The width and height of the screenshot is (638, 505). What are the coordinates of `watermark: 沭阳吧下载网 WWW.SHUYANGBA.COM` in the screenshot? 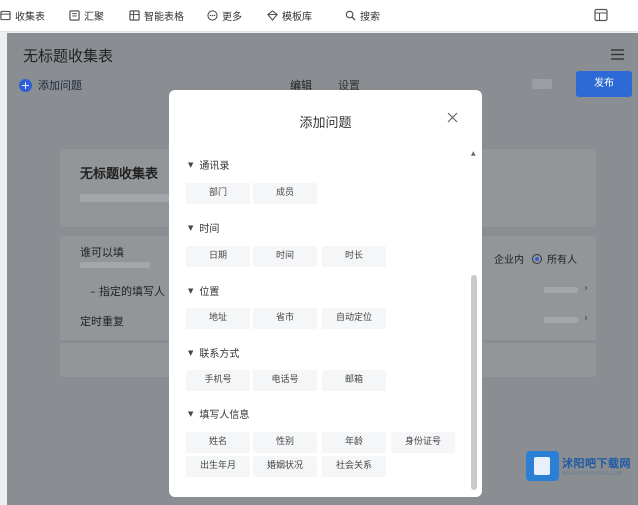 It's located at (578, 466).